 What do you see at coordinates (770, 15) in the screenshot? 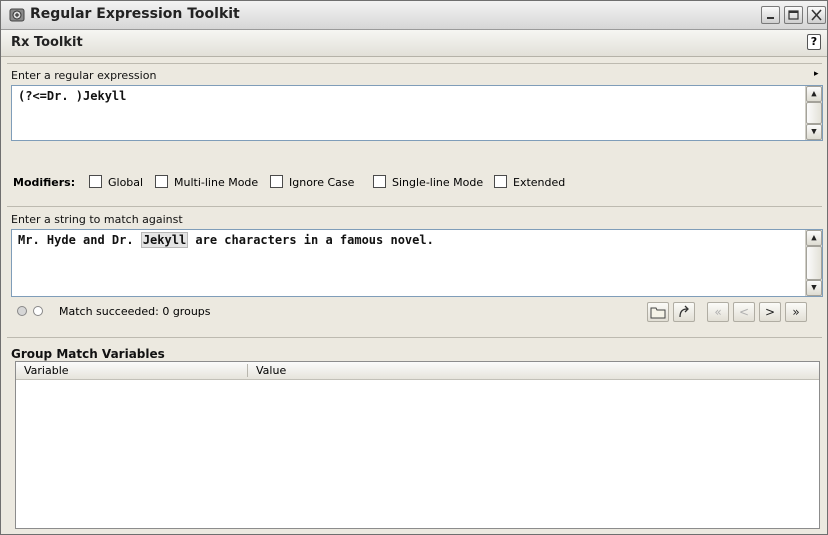
I see `minimize-button` at bounding box center [770, 15].